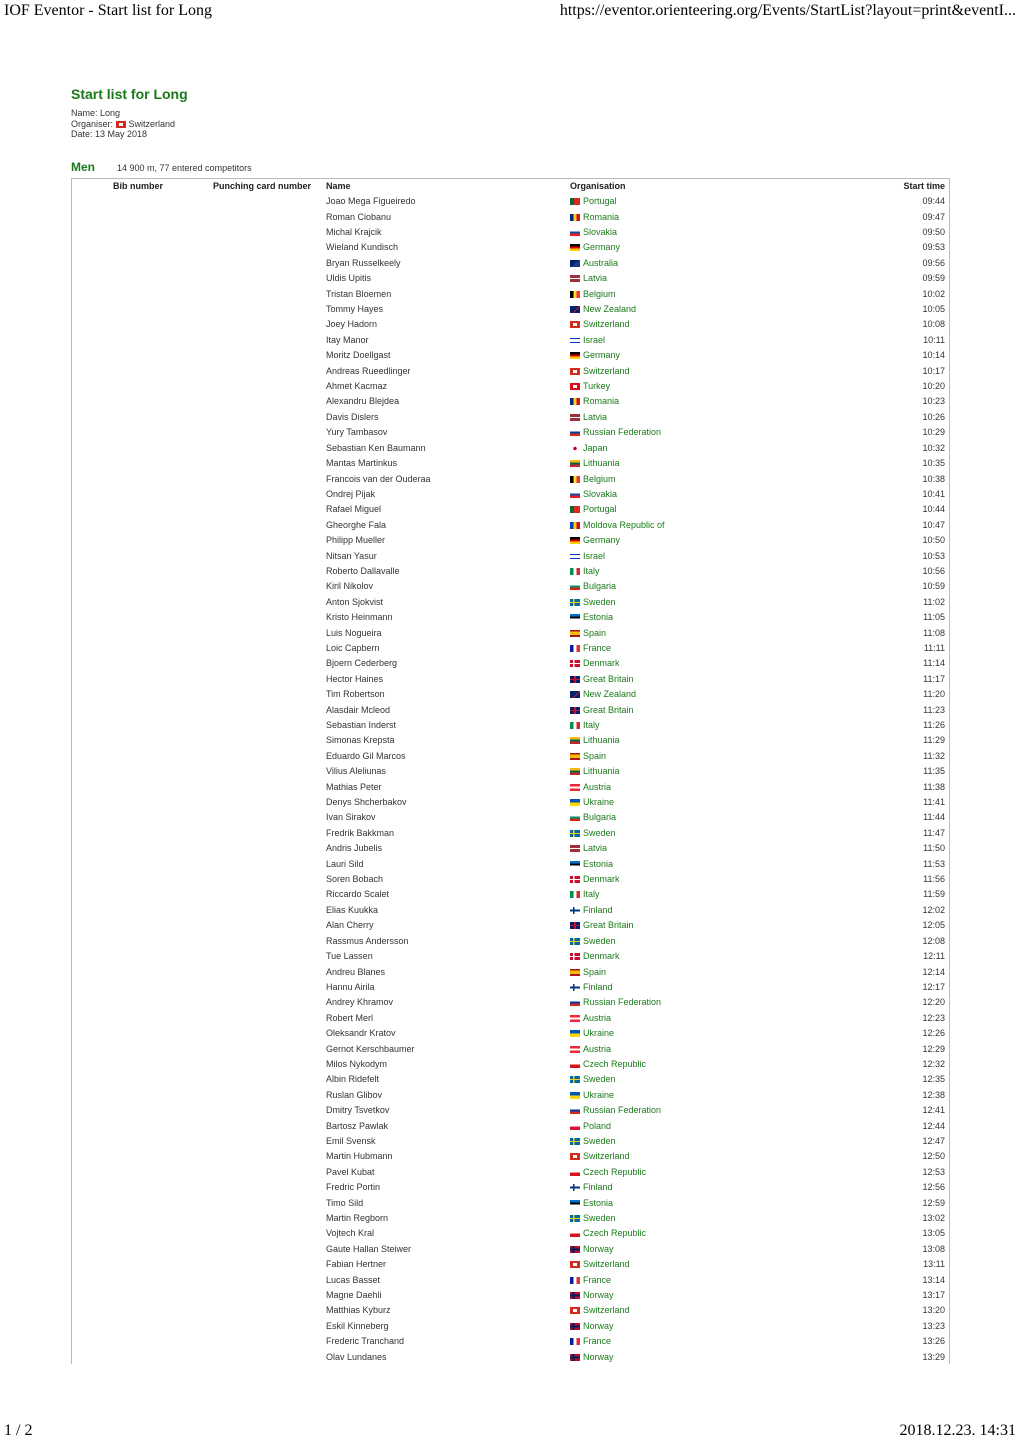  I want to click on organisation-cell: Estonia, so click(715, 1202).